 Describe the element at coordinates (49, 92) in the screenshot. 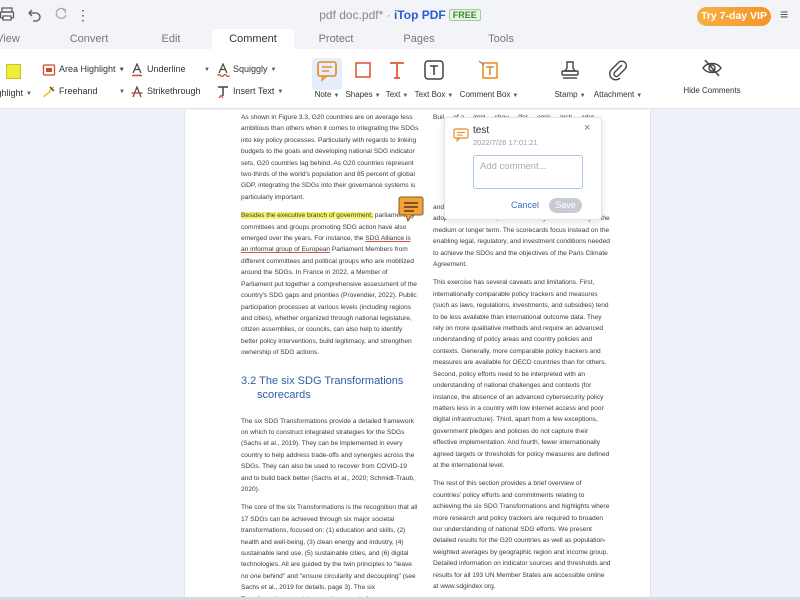

I see `freehand-icon` at that location.